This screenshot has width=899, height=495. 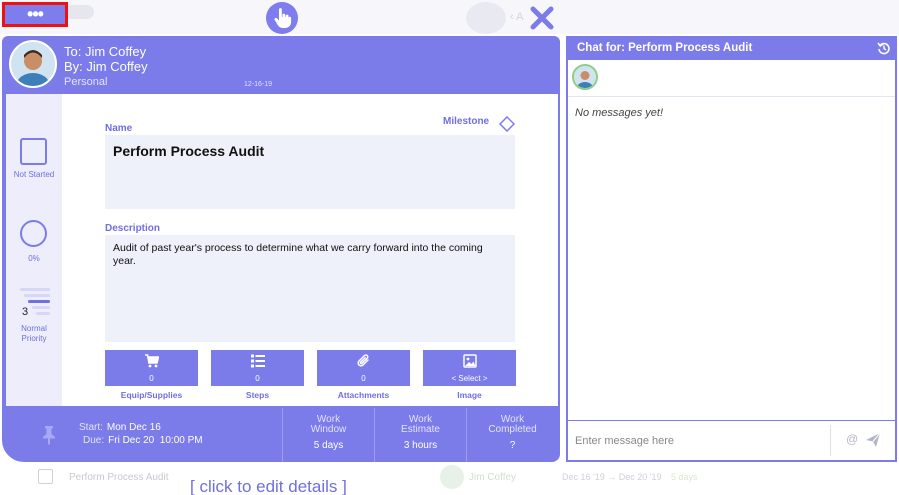 I want to click on work-completed-value: ?, so click(x=512, y=445).